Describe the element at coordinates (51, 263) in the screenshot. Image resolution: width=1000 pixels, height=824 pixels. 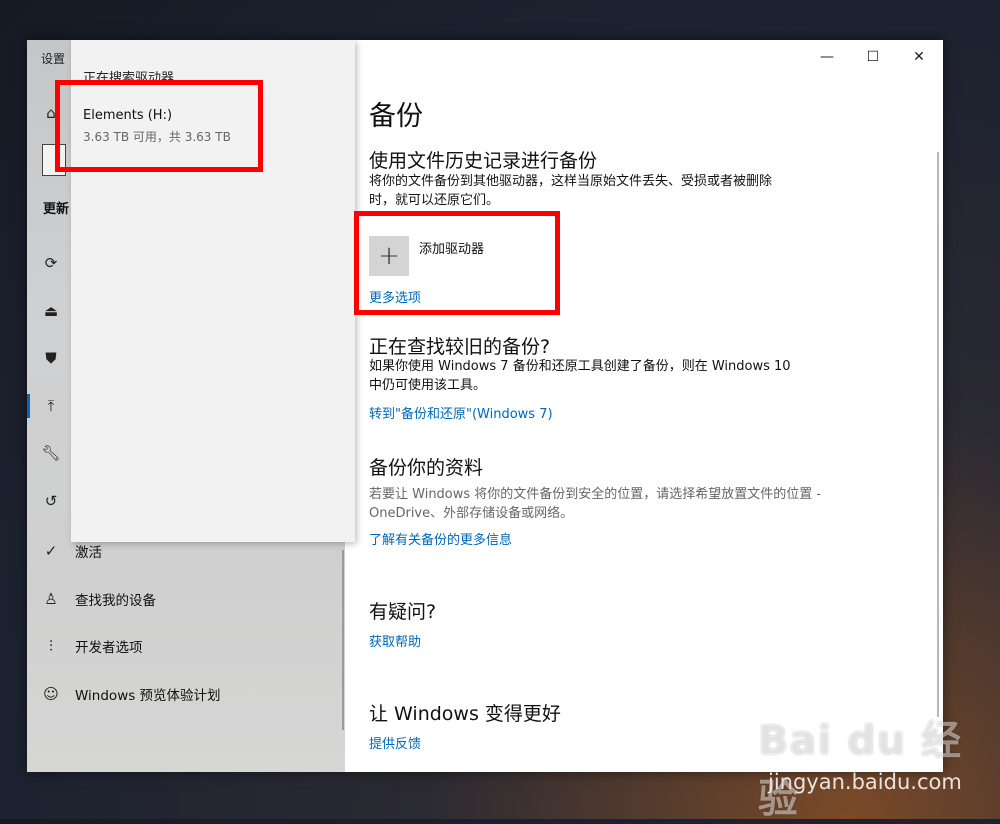
I see `sync-icon: ⟳` at that location.